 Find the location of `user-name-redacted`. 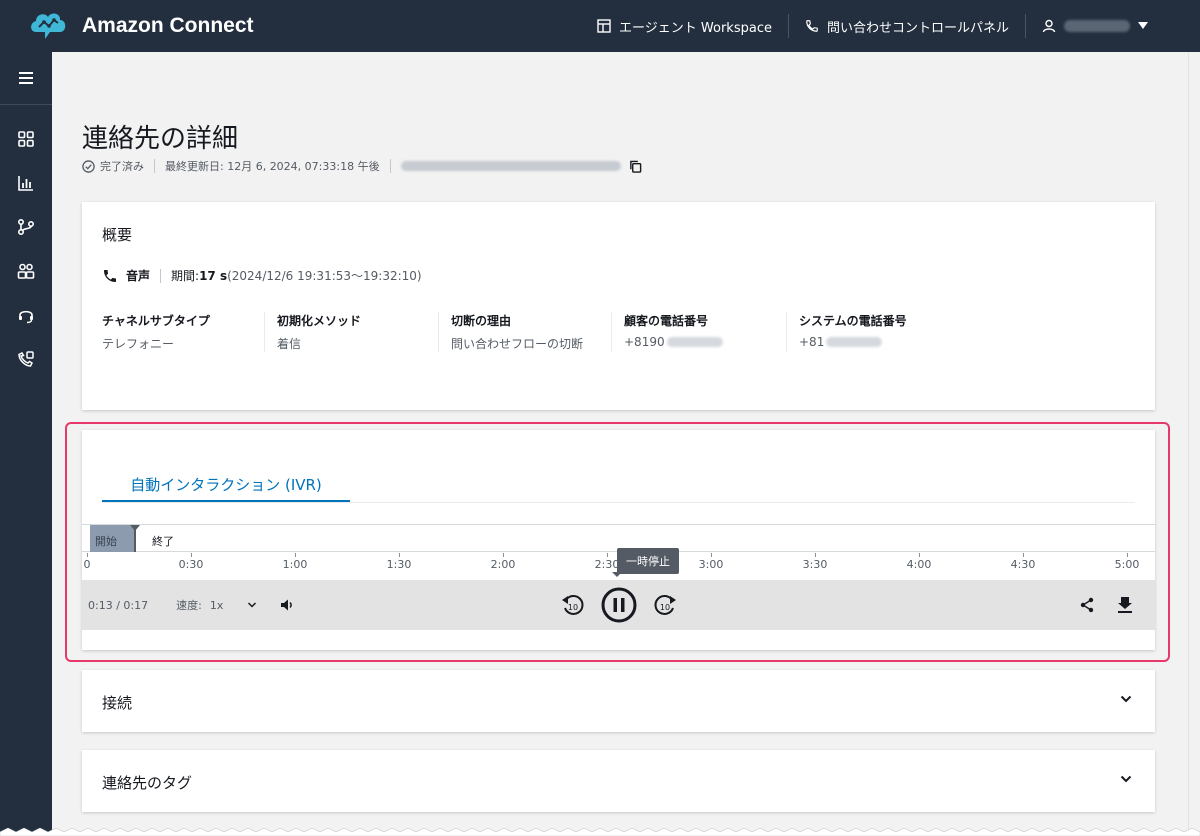

user-name-redacted is located at coordinates (1097, 26).